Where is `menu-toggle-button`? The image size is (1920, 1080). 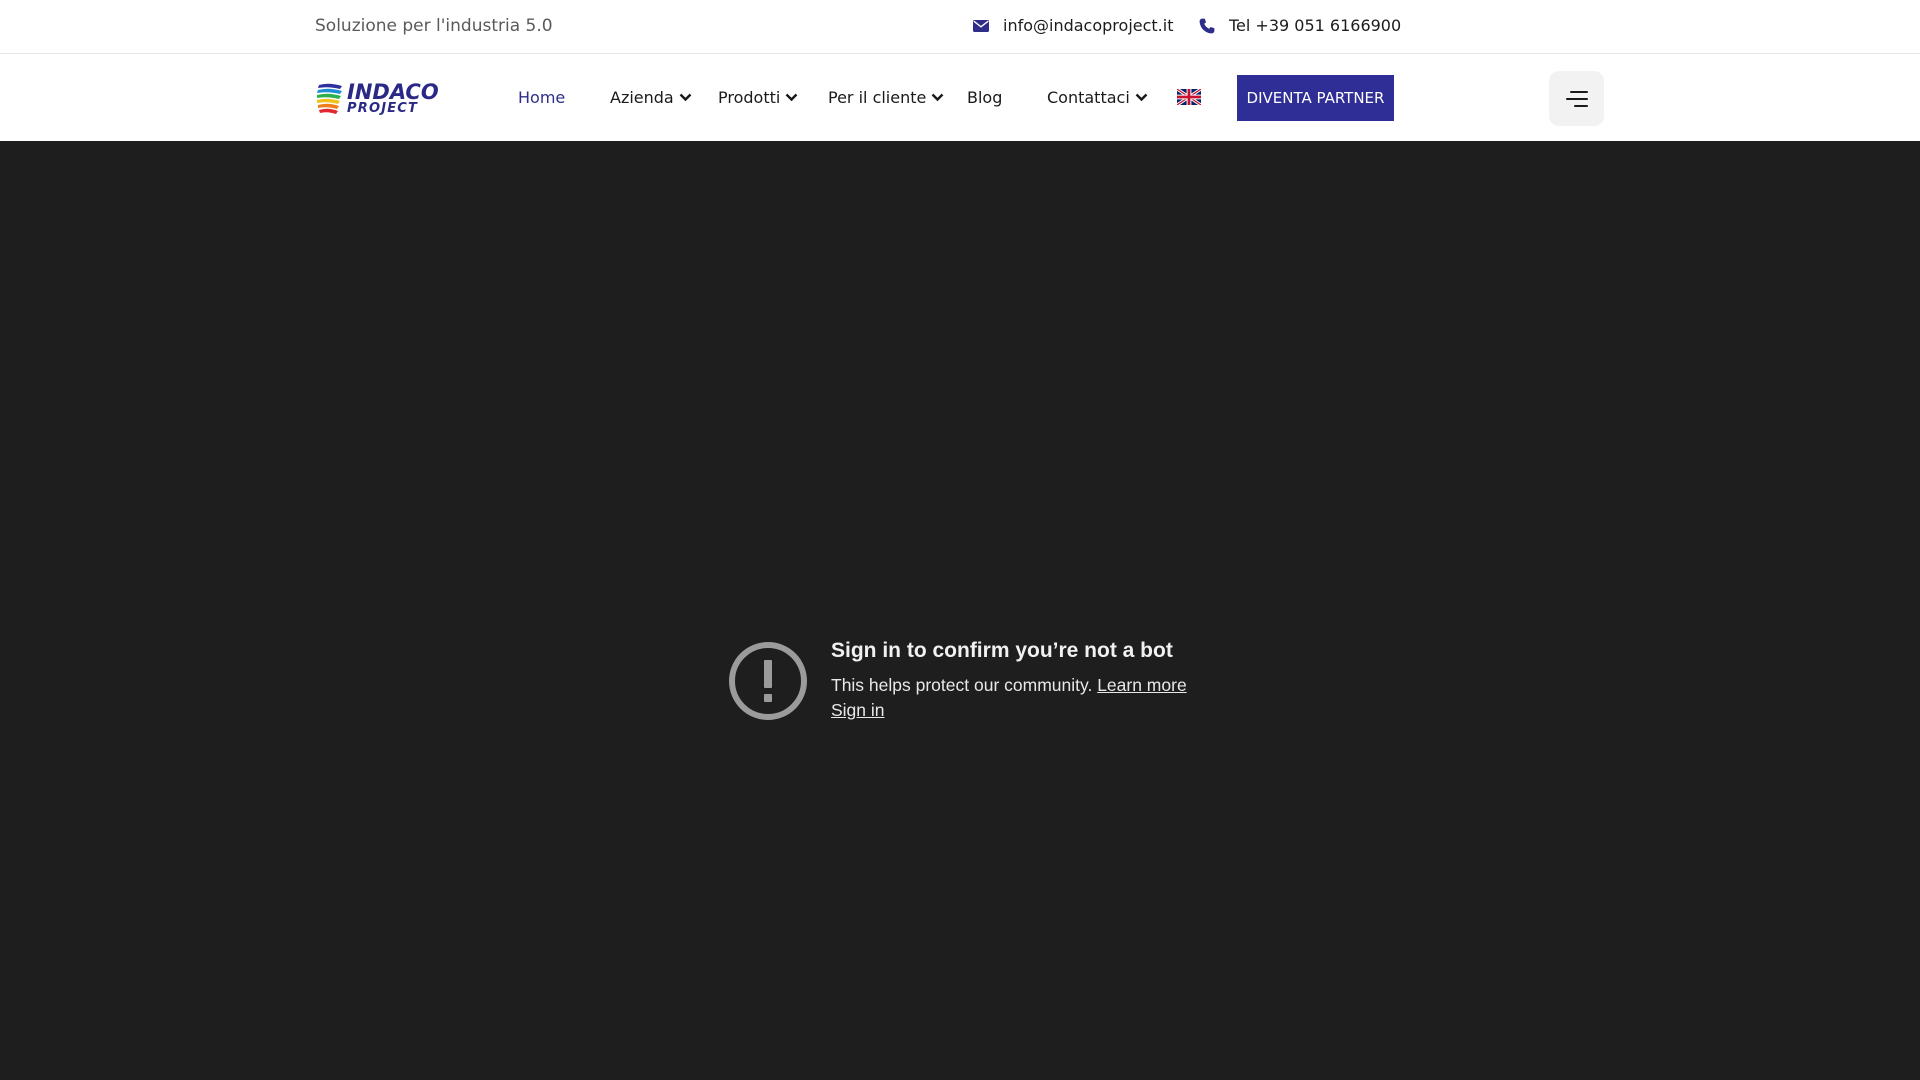 menu-toggle-button is located at coordinates (1576, 98).